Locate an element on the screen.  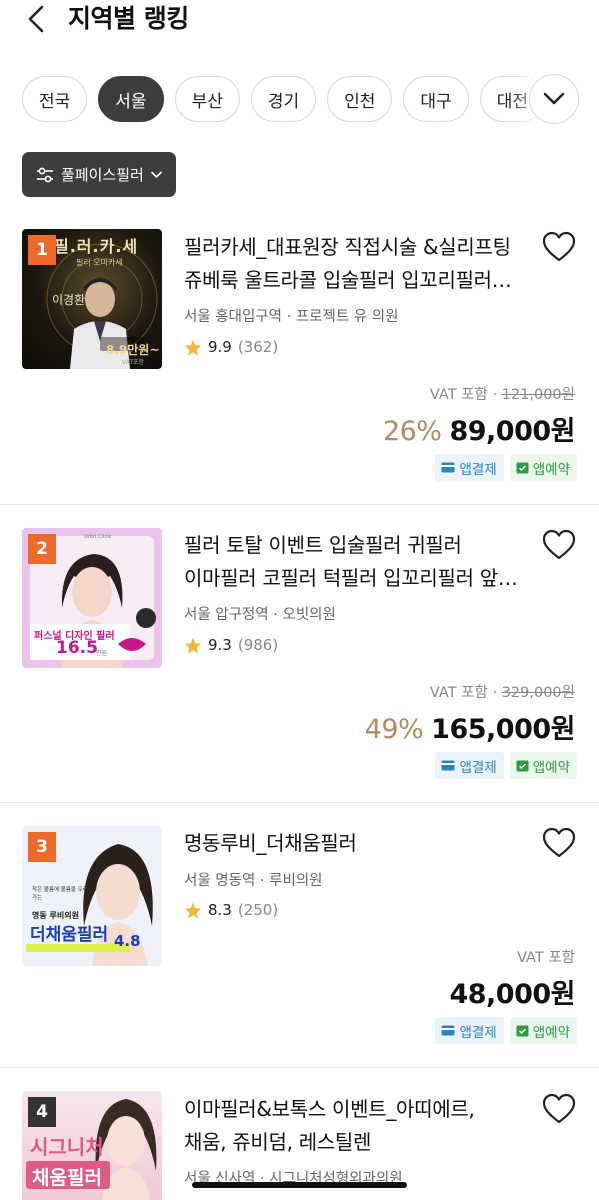
item-thumbnail: 시그니처 채움필러 4 is located at coordinates (92, 1145).